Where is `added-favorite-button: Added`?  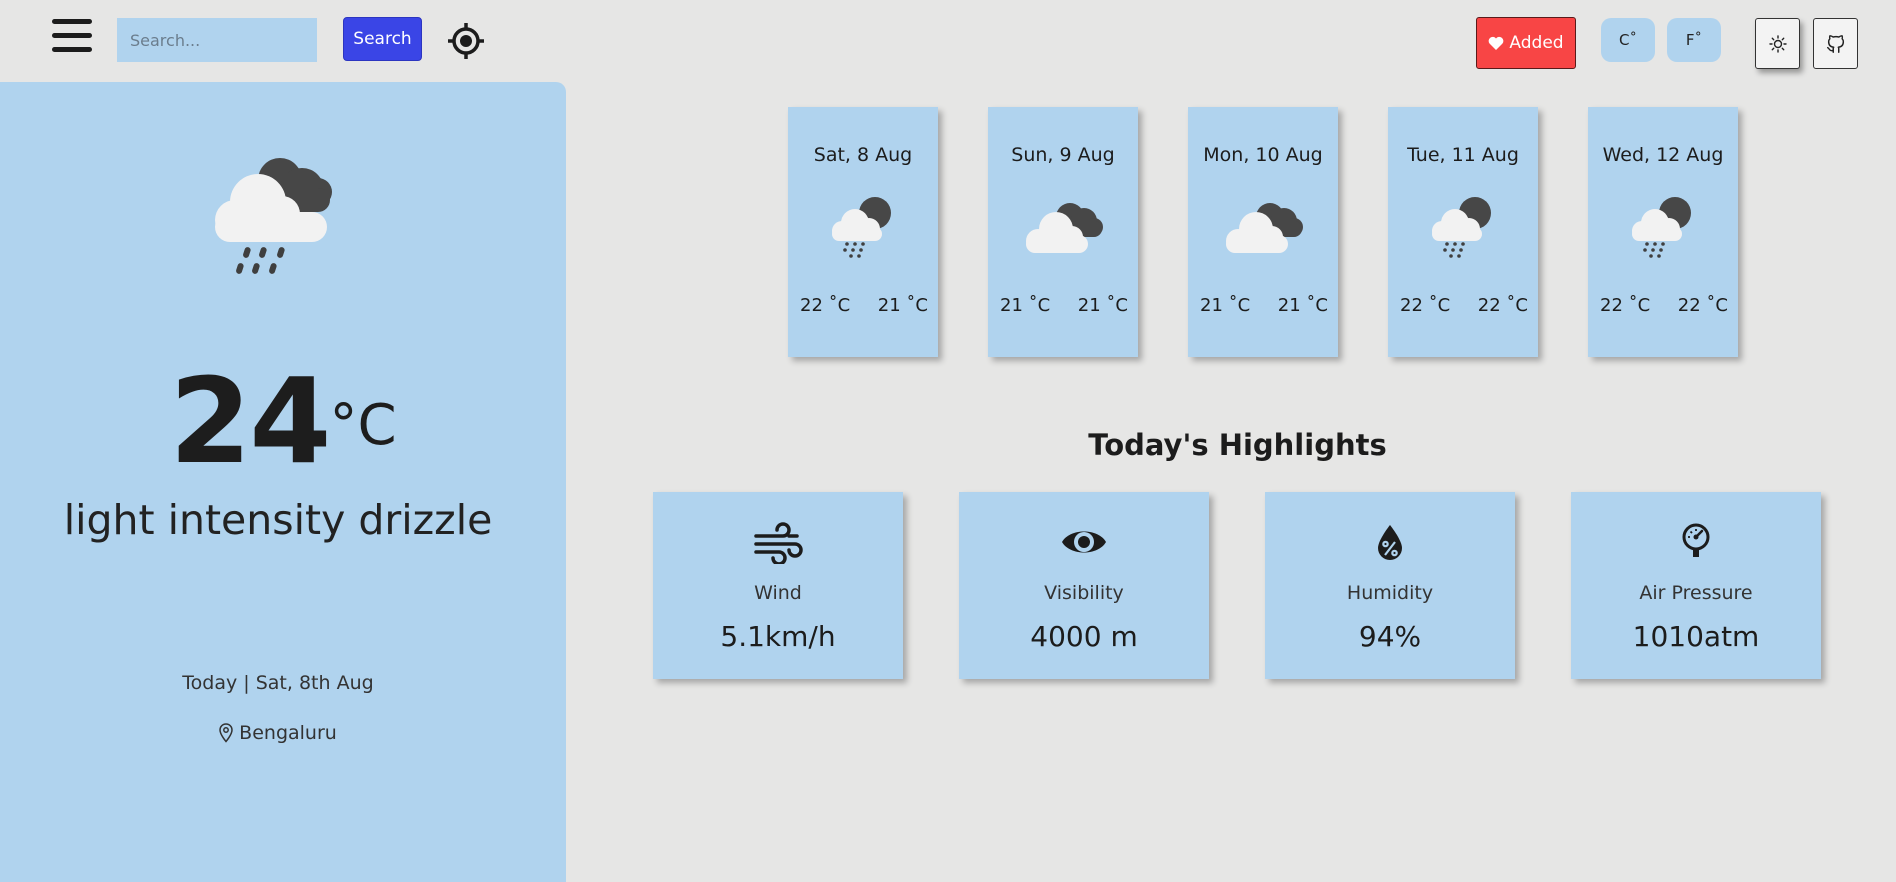
added-favorite-button: Added is located at coordinates (1526, 43).